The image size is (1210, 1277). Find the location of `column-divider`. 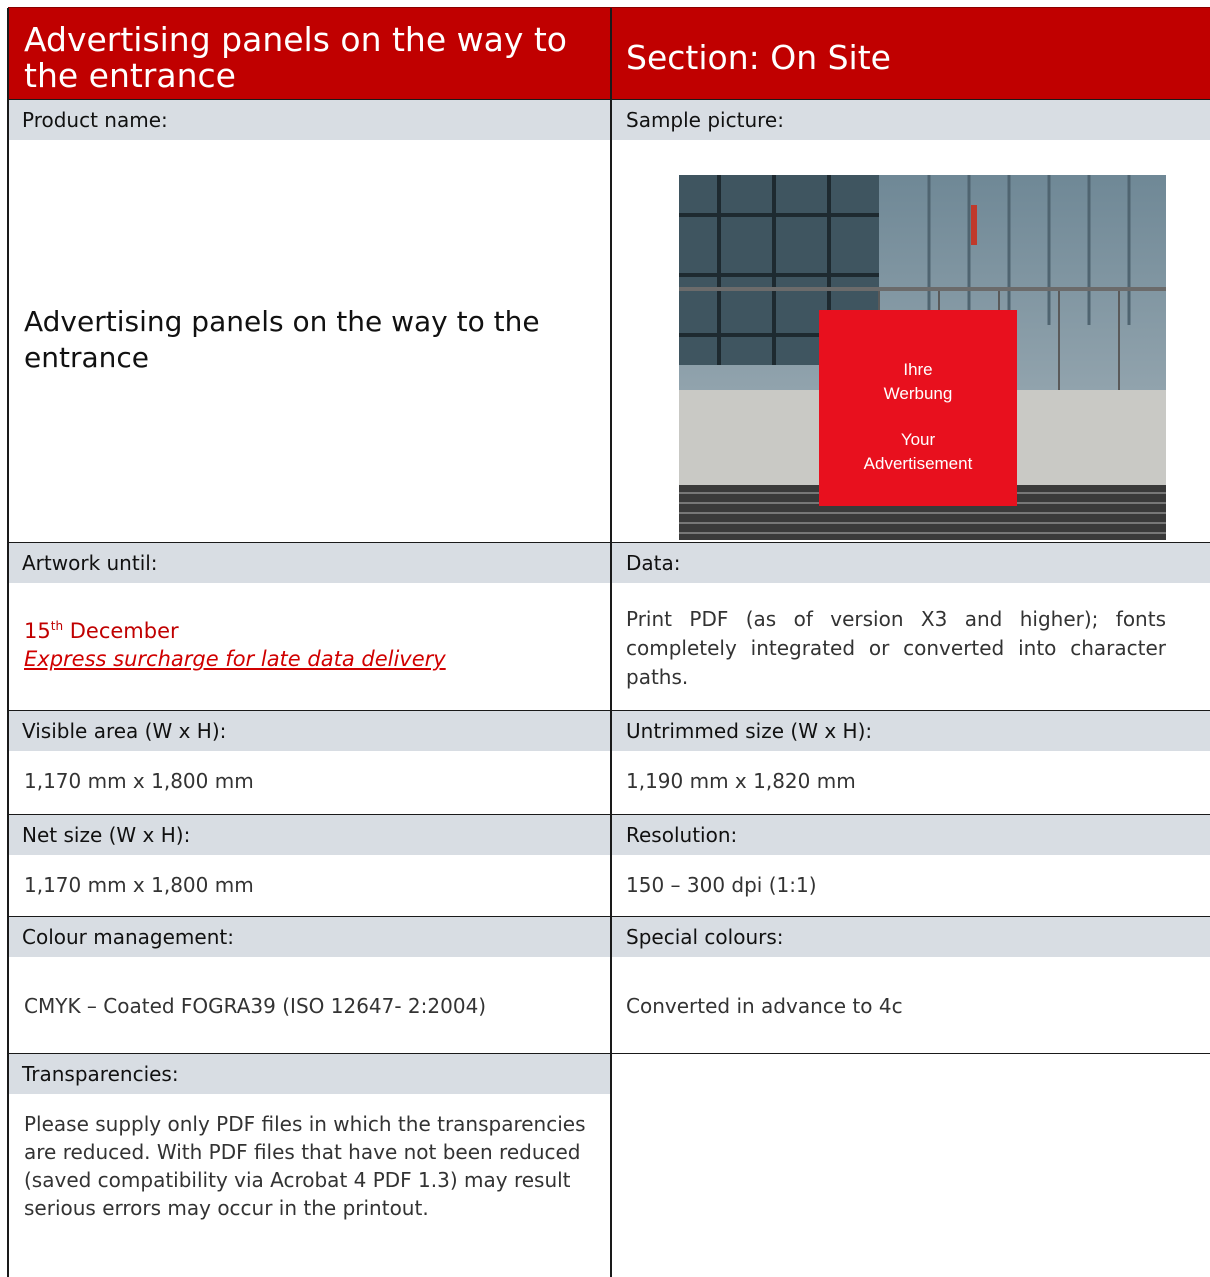

column-divider is located at coordinates (611, 642).